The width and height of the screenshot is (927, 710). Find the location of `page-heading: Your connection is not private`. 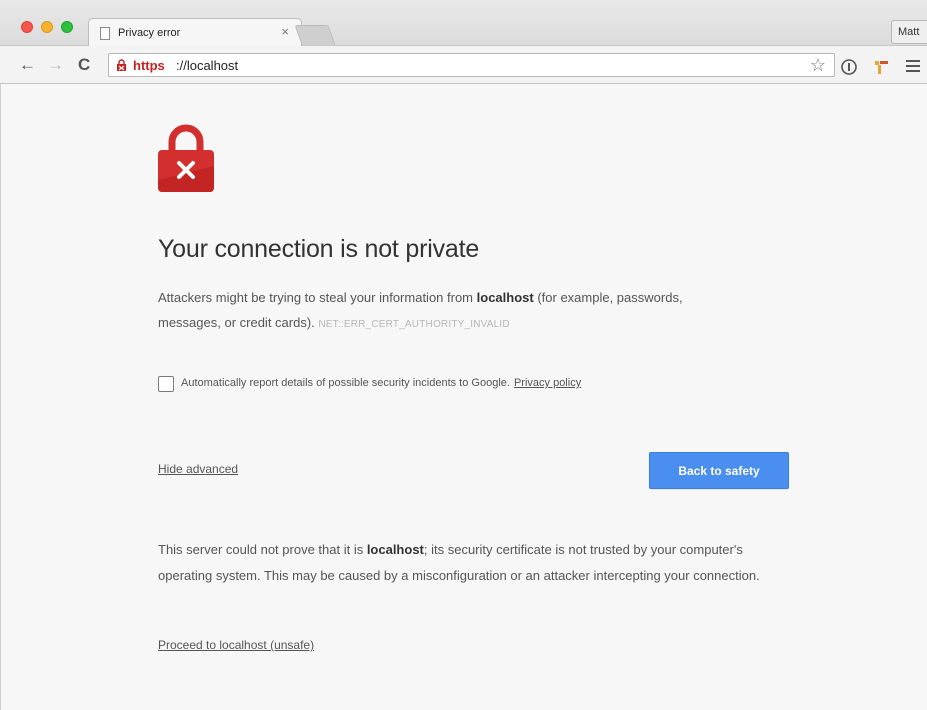

page-heading: Your connection is not private is located at coordinates (319, 249).